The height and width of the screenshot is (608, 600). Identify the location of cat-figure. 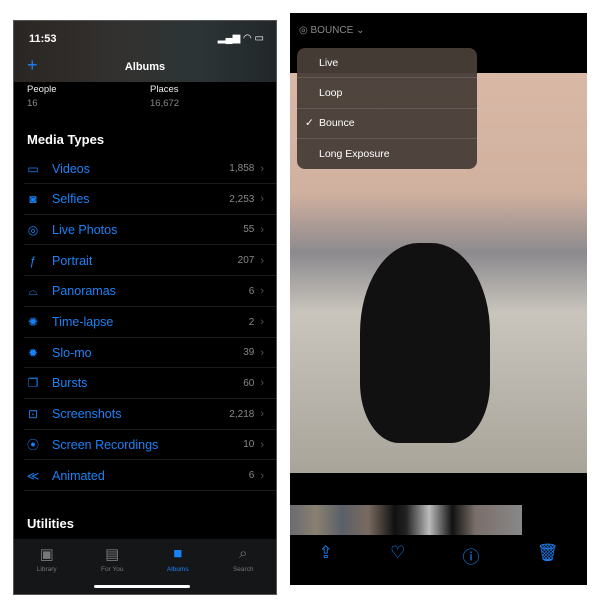
(425, 343).